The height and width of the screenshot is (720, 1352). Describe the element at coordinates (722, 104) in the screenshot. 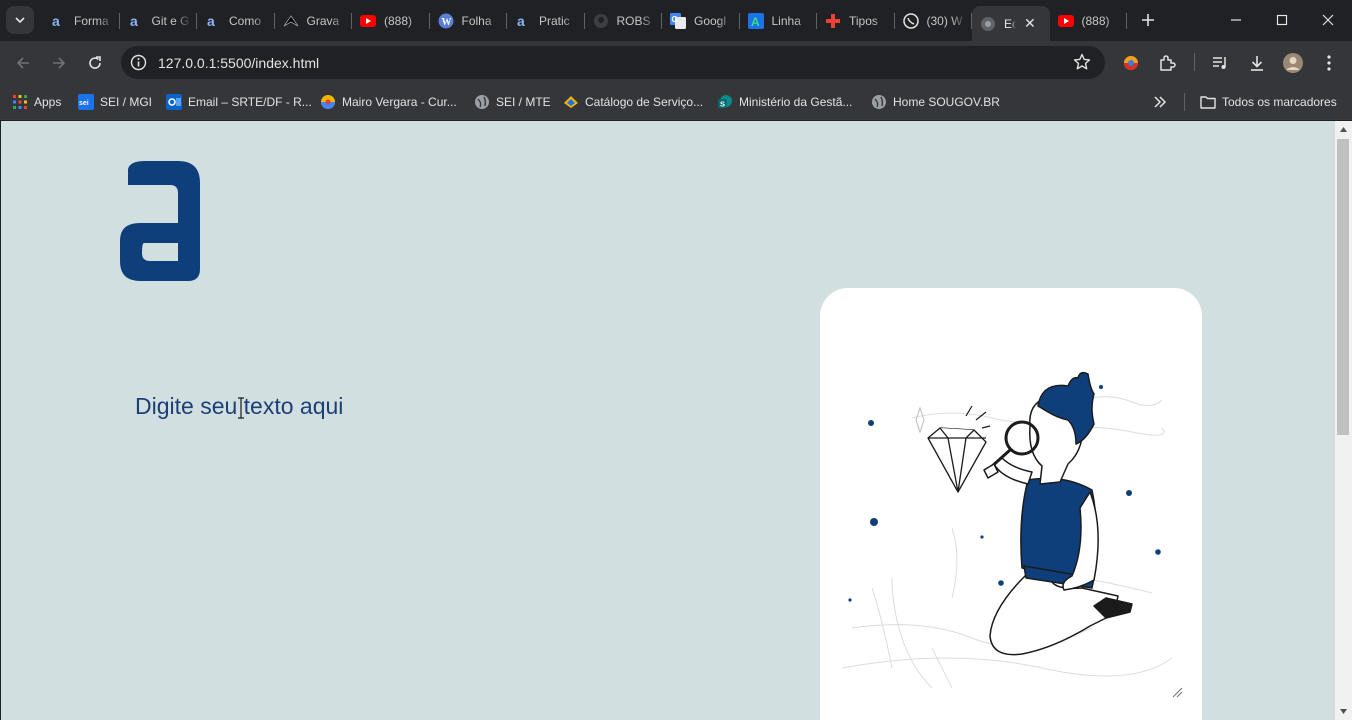

I see `svg-text: S` at that location.